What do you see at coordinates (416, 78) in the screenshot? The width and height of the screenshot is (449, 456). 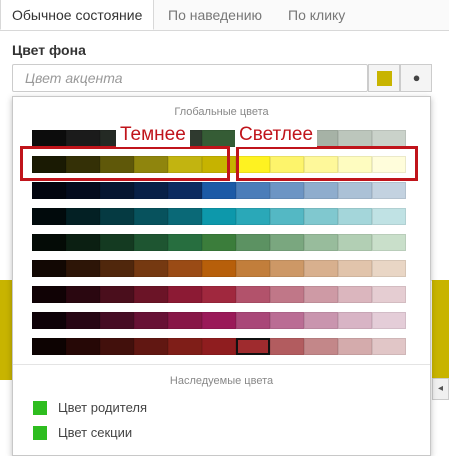 I see `global-colors-button: ●` at bounding box center [416, 78].